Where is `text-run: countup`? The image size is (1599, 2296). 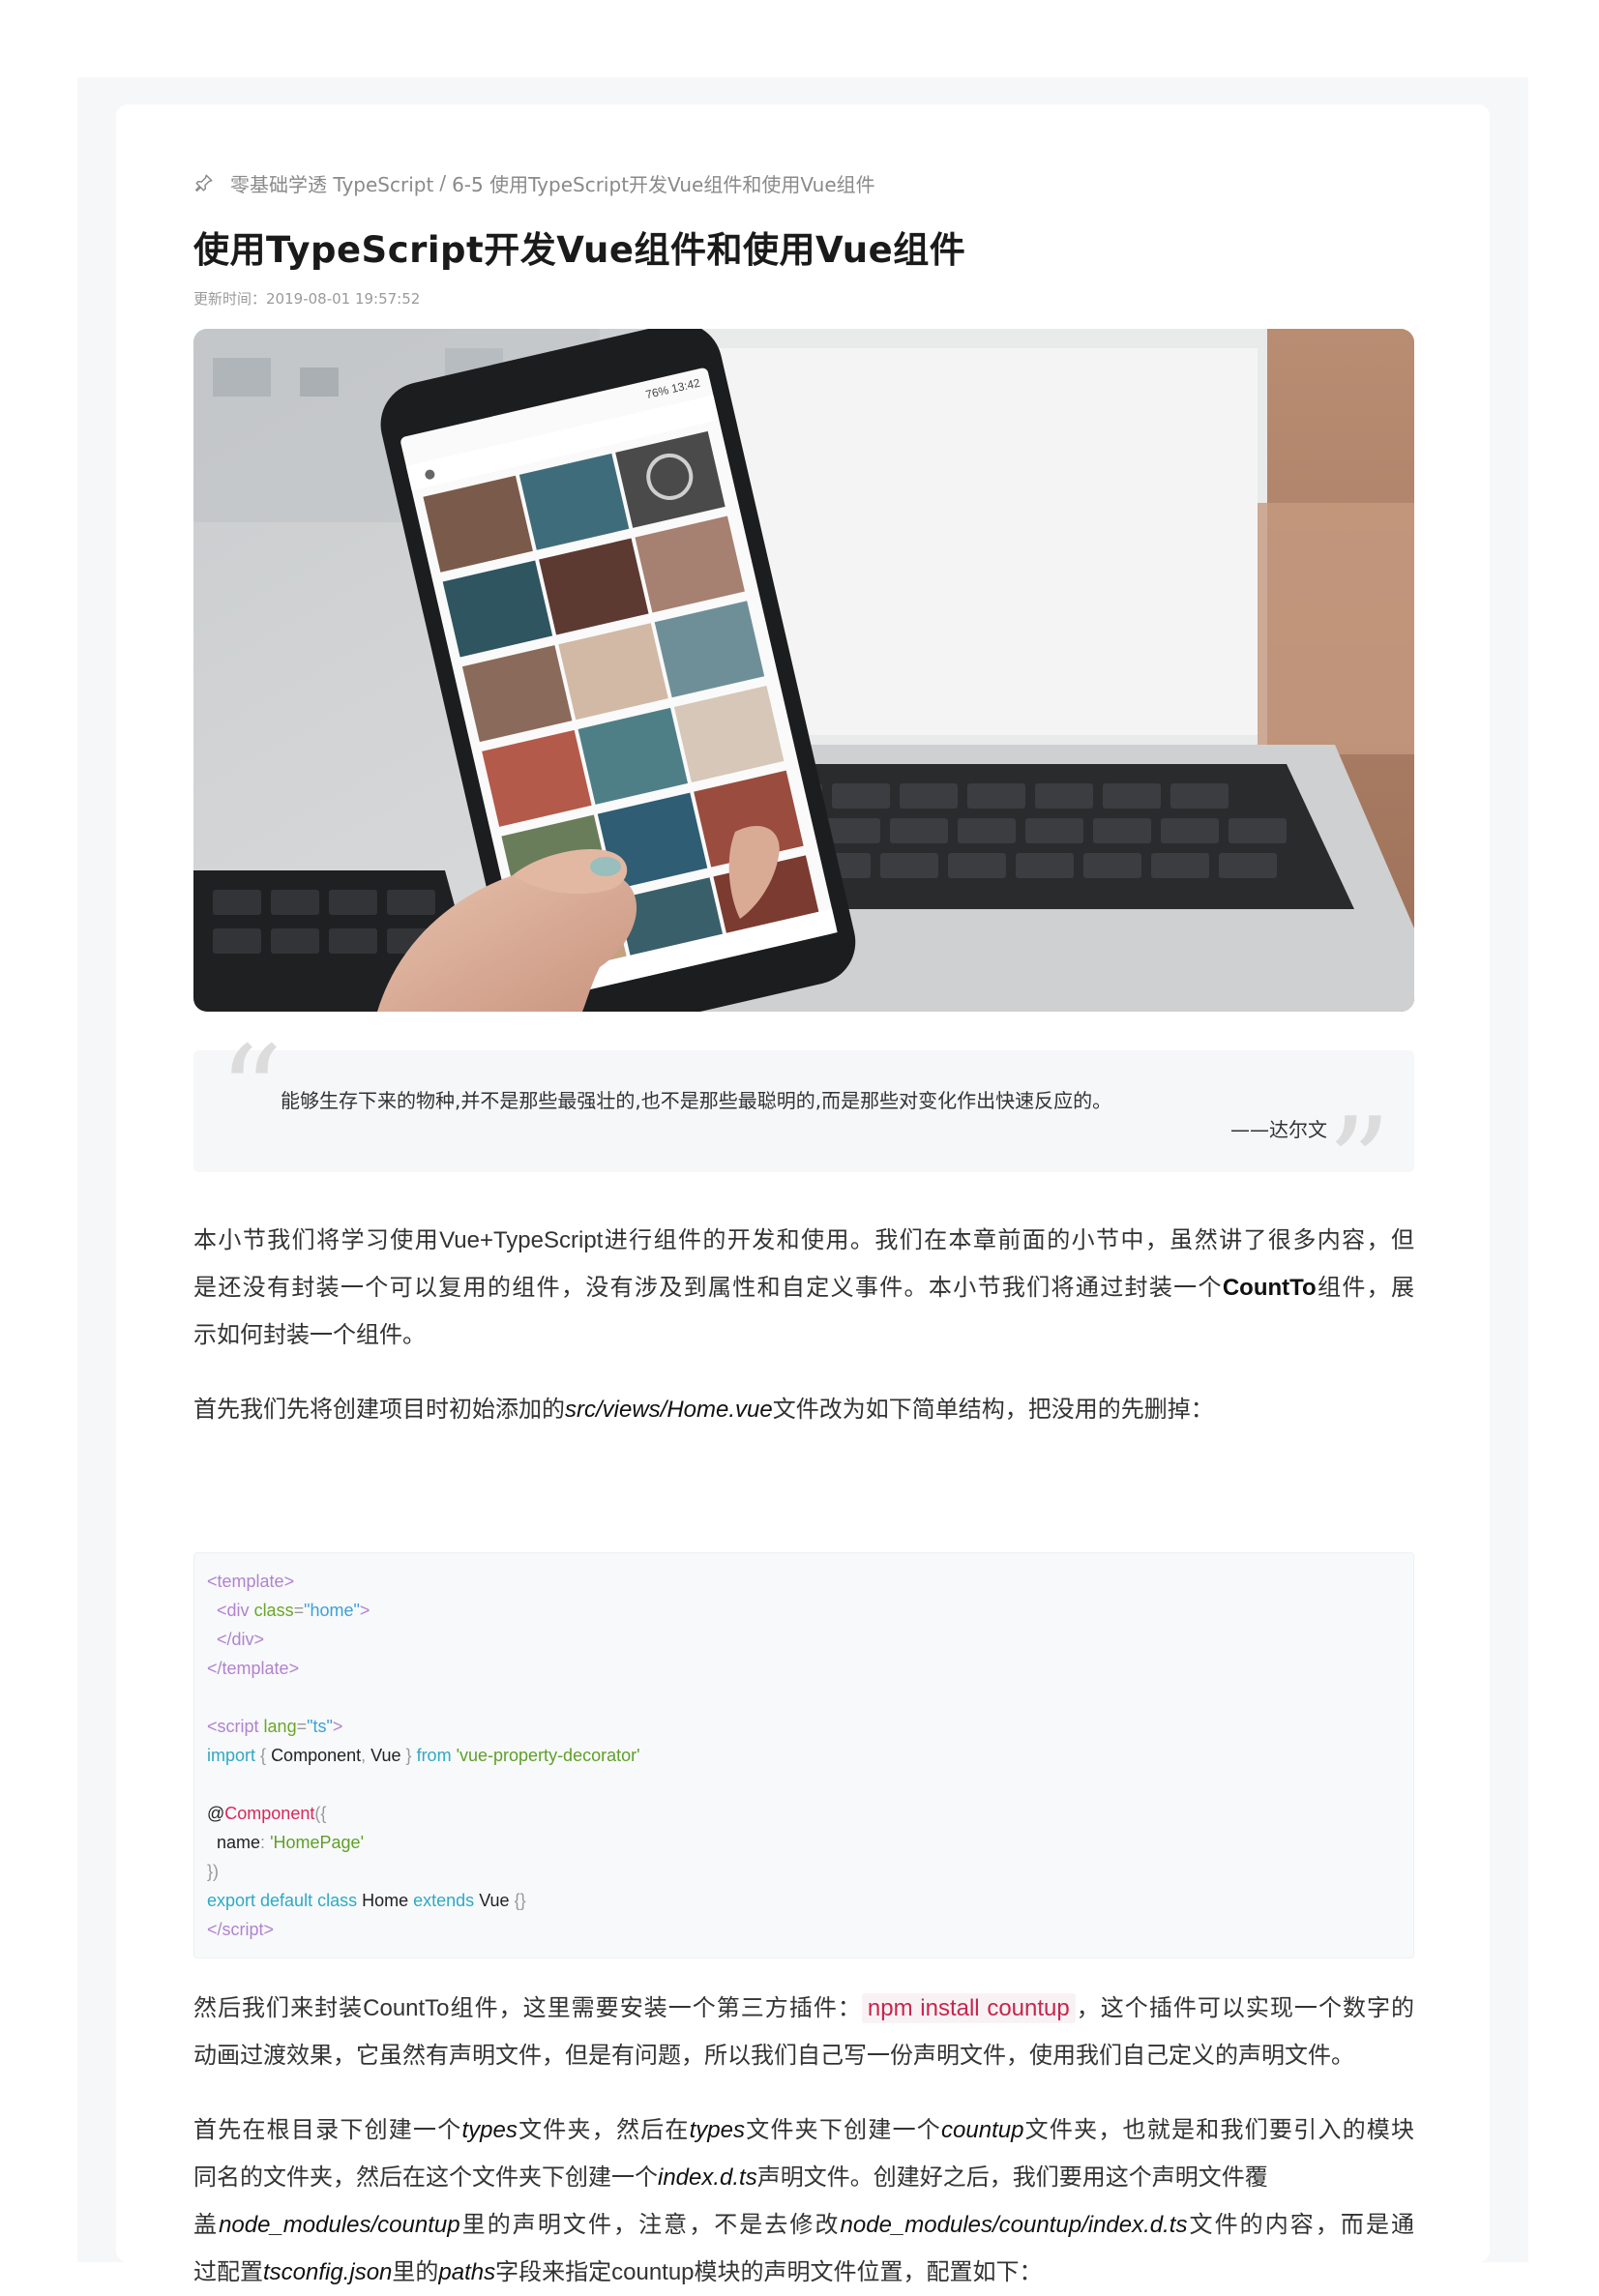
text-run: countup is located at coordinates (653, 2272).